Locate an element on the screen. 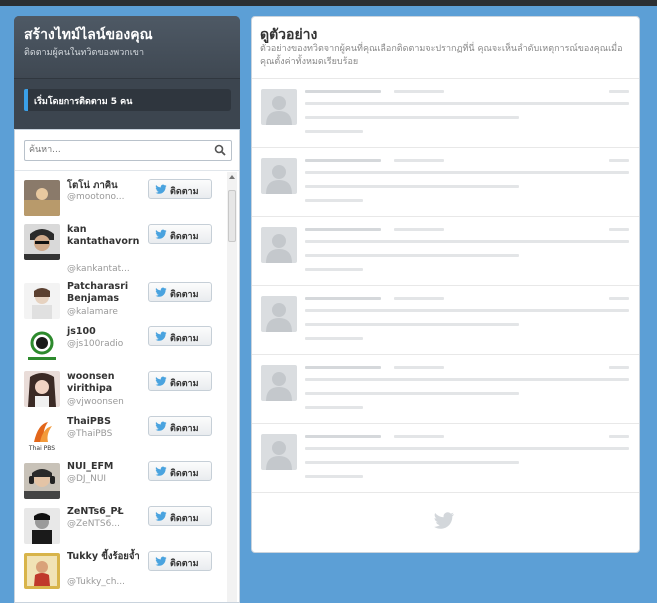 The height and width of the screenshot is (603, 657). page-title: สร้างไทม์ไลน์ของคุณ is located at coordinates (88, 35).